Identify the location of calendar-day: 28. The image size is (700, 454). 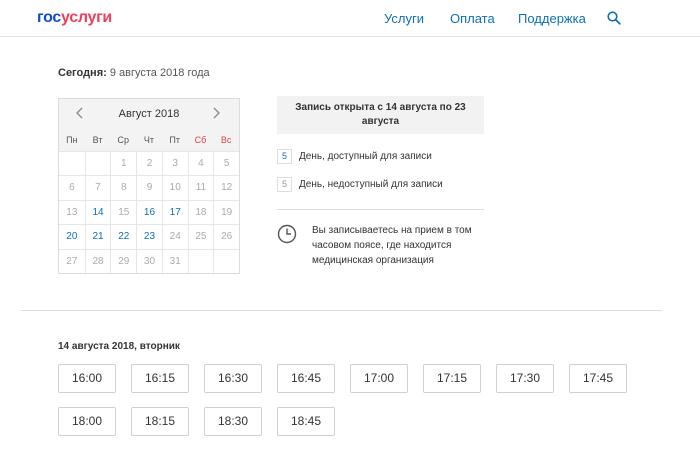
(97, 260).